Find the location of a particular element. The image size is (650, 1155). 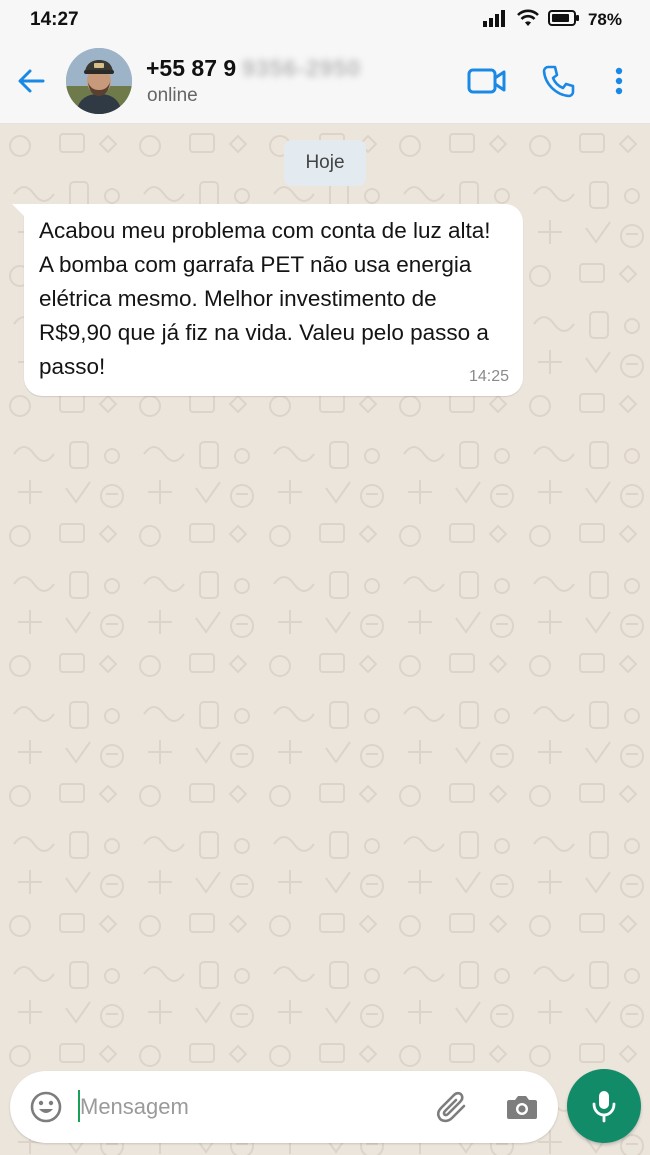

video-camera-icon is located at coordinates (486, 81).